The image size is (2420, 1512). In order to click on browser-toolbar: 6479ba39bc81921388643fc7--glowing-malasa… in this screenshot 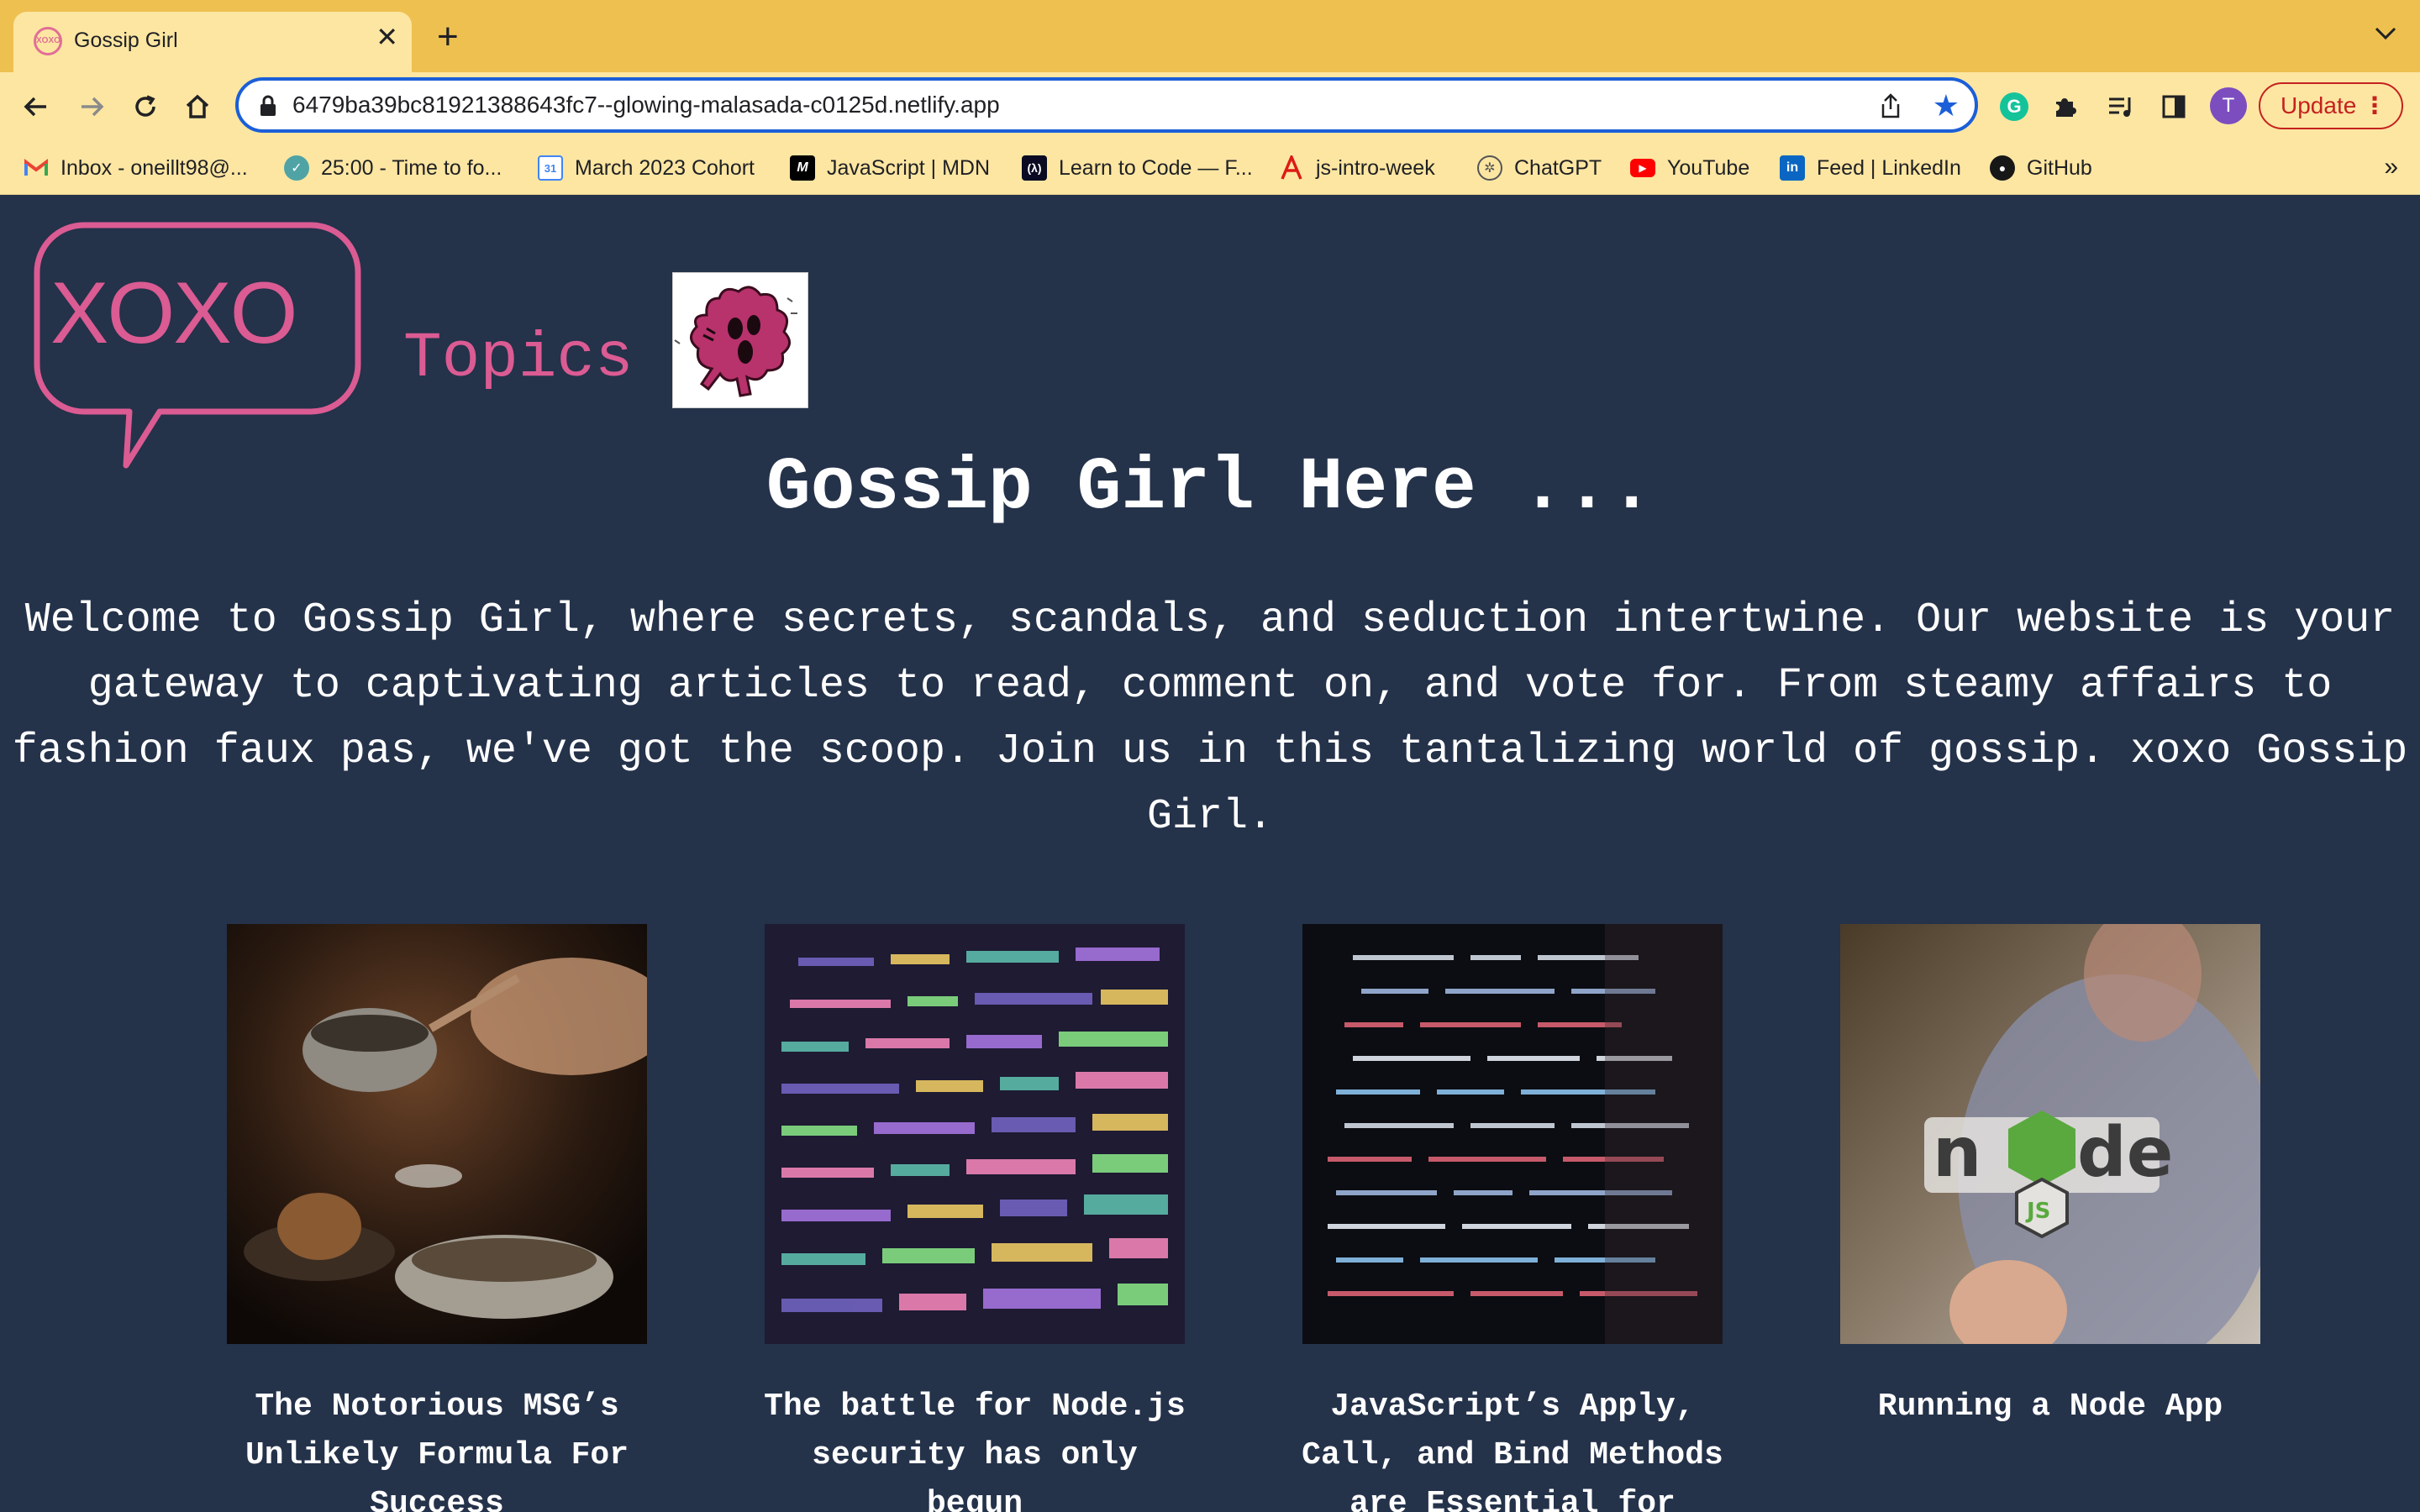, I will do `click(1210, 106)`.